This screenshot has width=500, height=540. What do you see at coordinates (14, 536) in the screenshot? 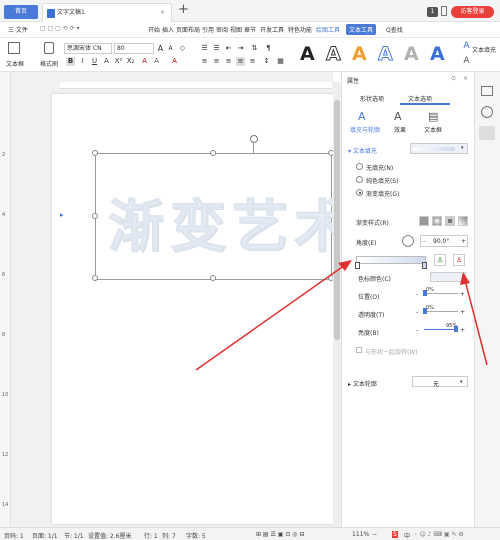
I see `status-page-num: 页码: 1` at bounding box center [14, 536].